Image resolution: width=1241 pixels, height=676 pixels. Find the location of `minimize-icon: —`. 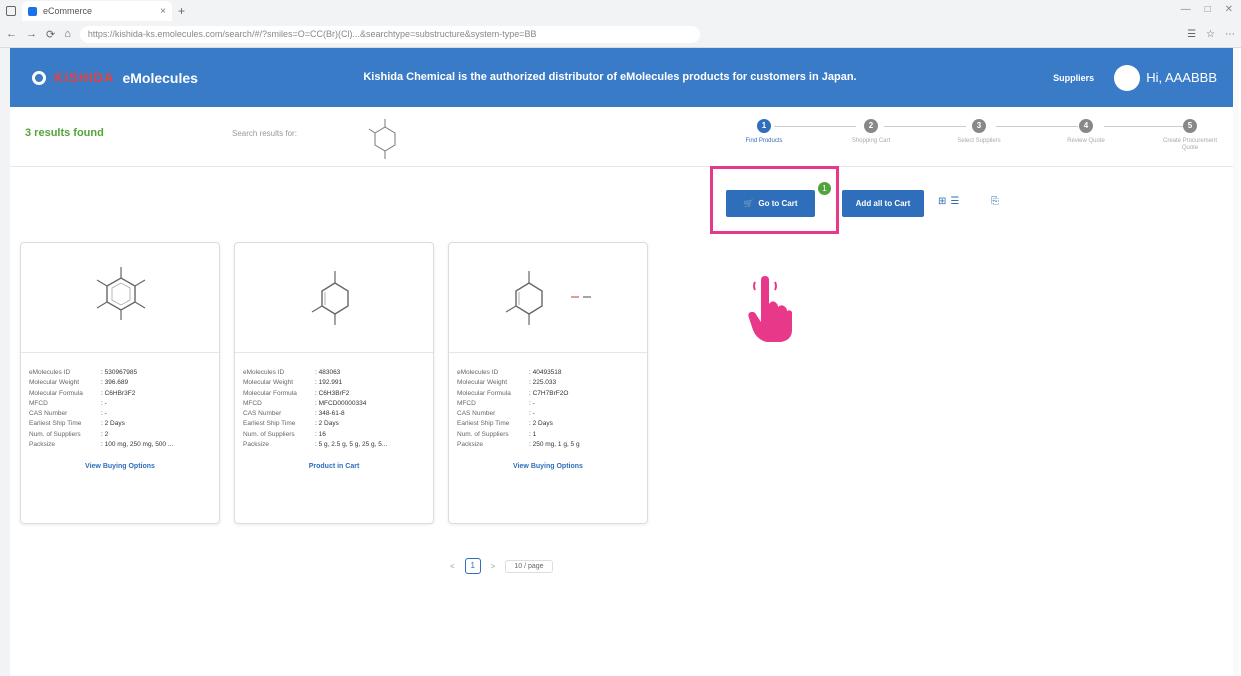

minimize-icon: — is located at coordinates (1186, 9).